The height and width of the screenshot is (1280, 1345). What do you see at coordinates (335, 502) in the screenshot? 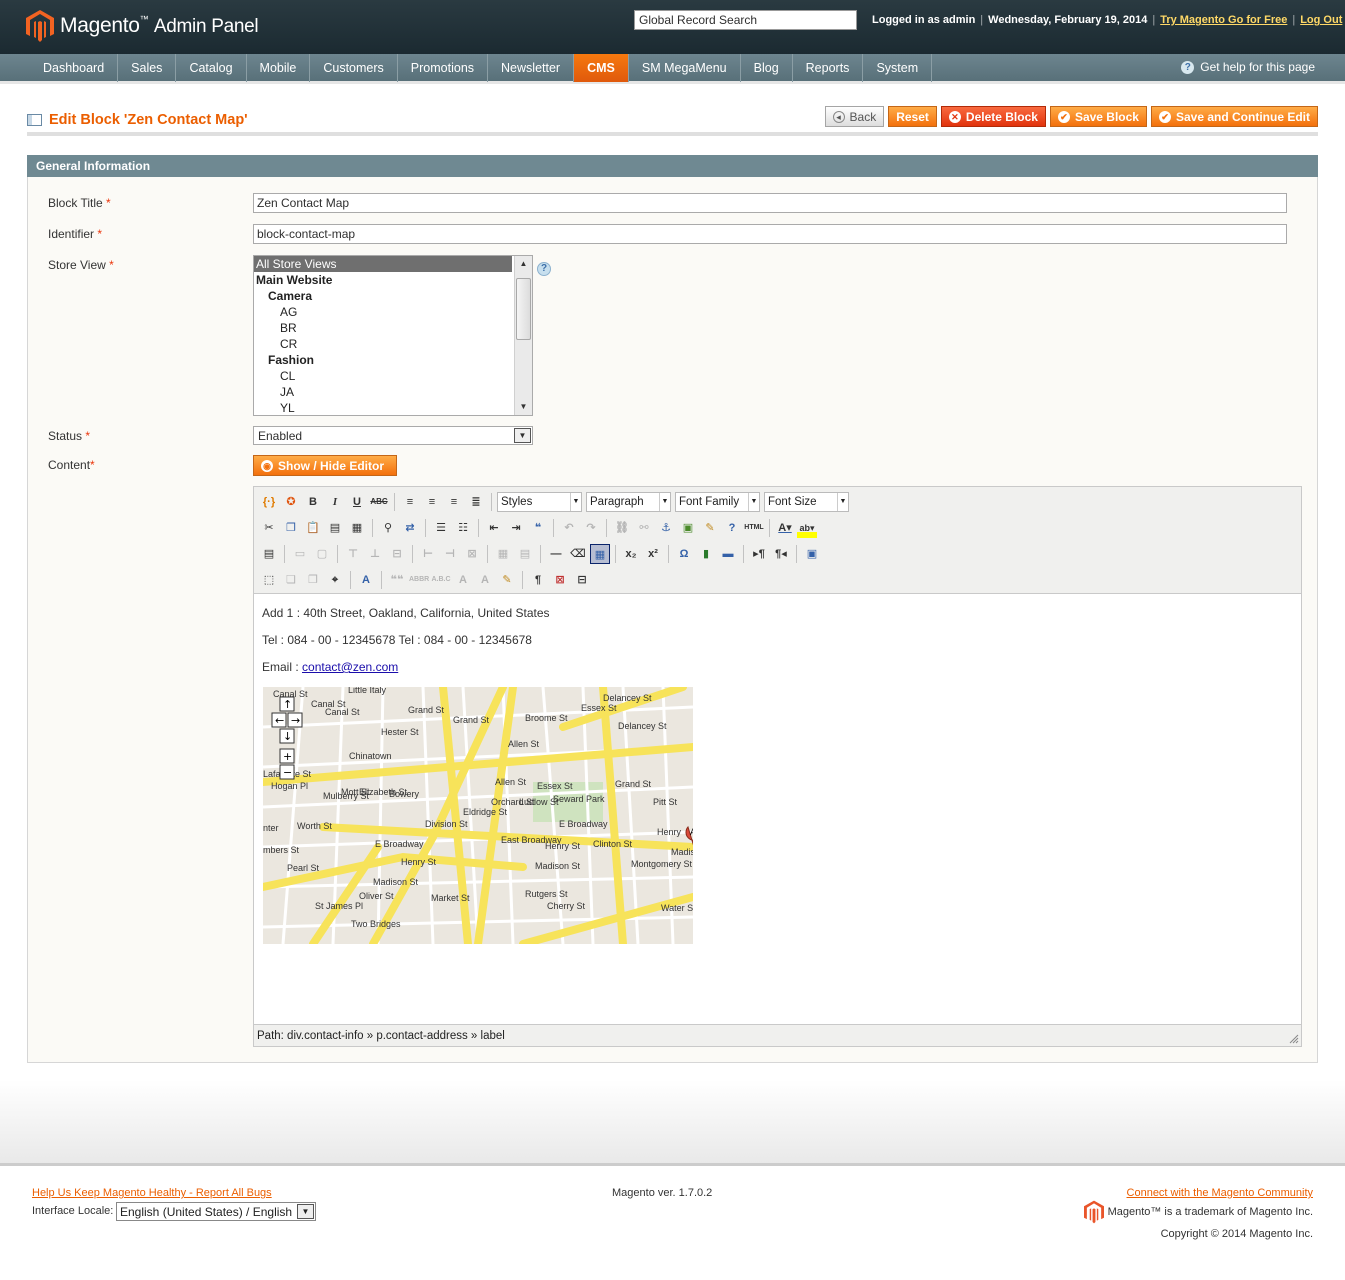
I see `italic-icon: I` at bounding box center [335, 502].